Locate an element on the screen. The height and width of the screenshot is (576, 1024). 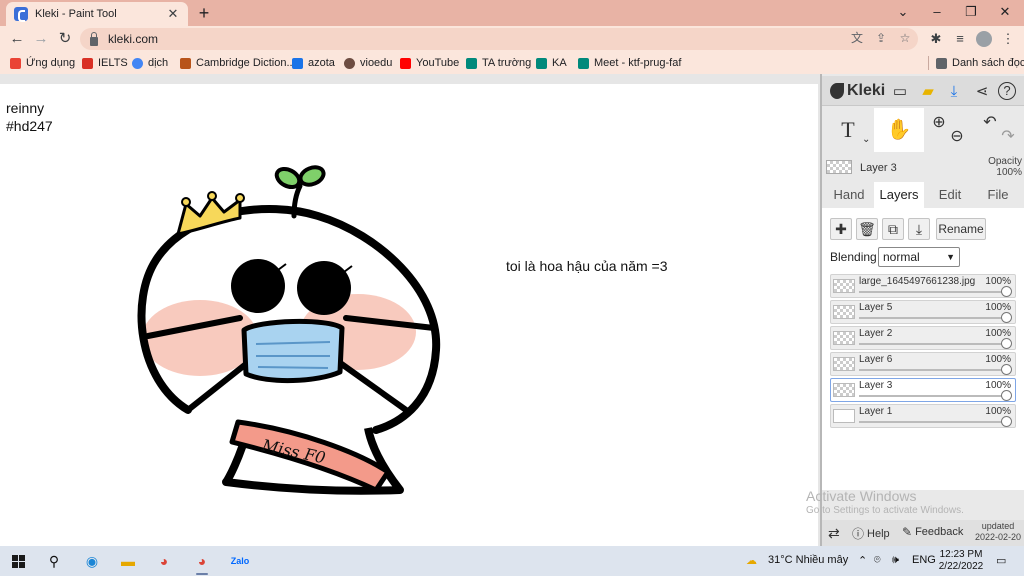
azota-icon is located at coordinates (297, 63).